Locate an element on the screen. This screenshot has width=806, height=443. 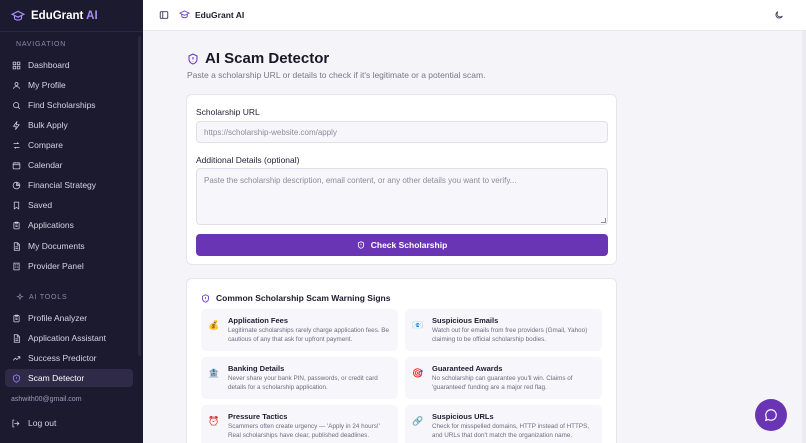
sidebar-item-find-scholarships: Find Scholarships is located at coordinates (69, 105).